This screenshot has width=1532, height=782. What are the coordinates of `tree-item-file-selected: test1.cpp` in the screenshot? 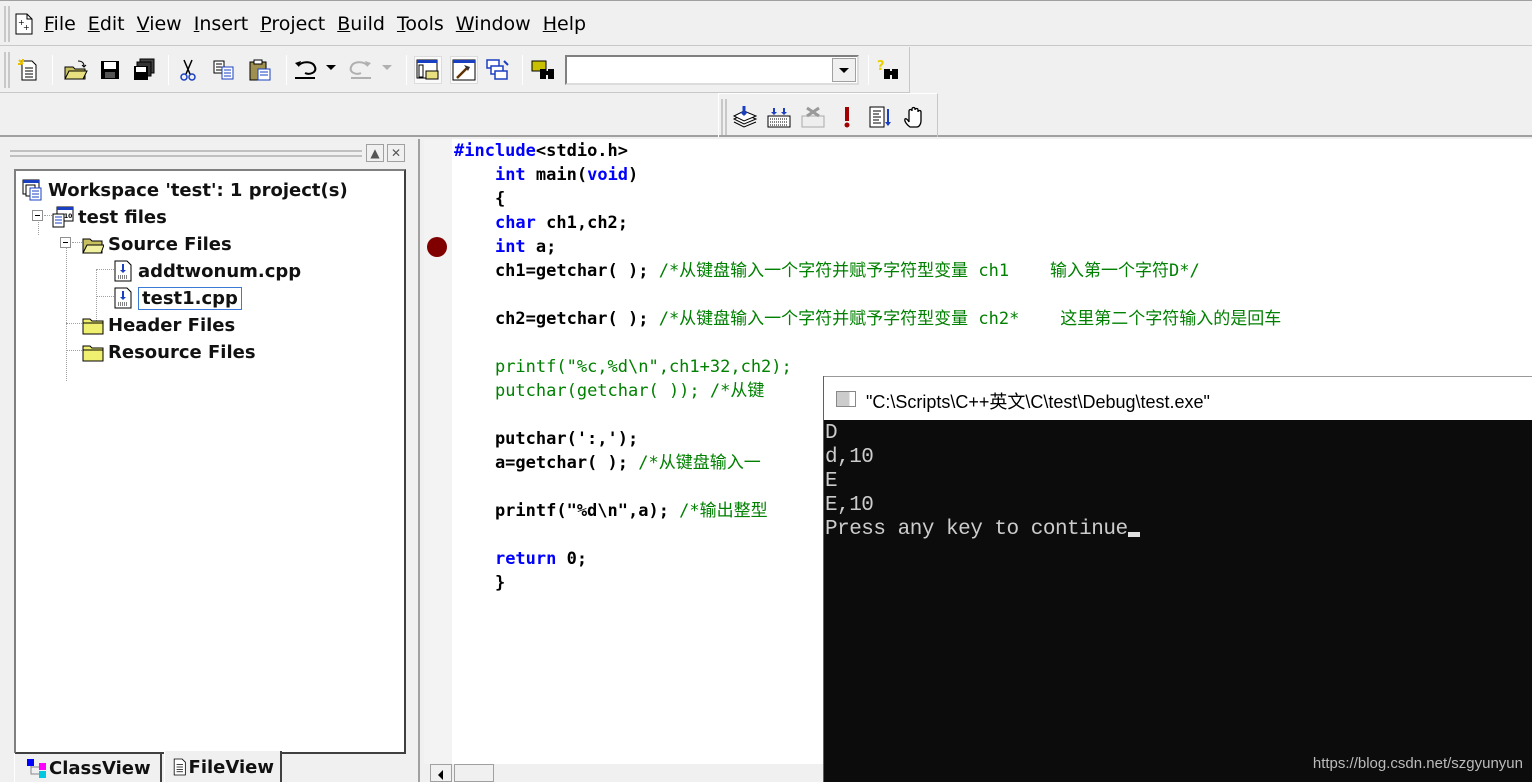 It's located at (177, 298).